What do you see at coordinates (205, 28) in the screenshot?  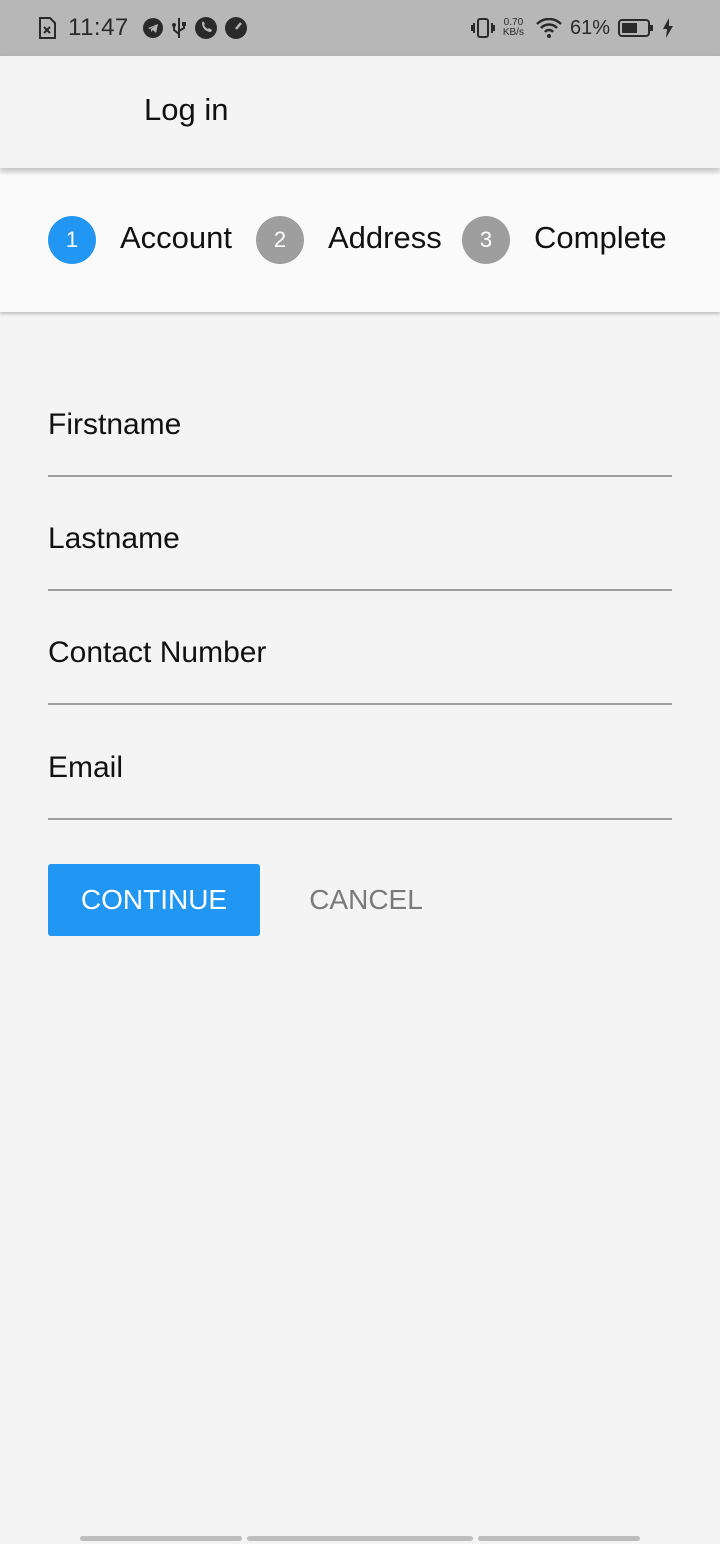 I see `phone-icon` at bounding box center [205, 28].